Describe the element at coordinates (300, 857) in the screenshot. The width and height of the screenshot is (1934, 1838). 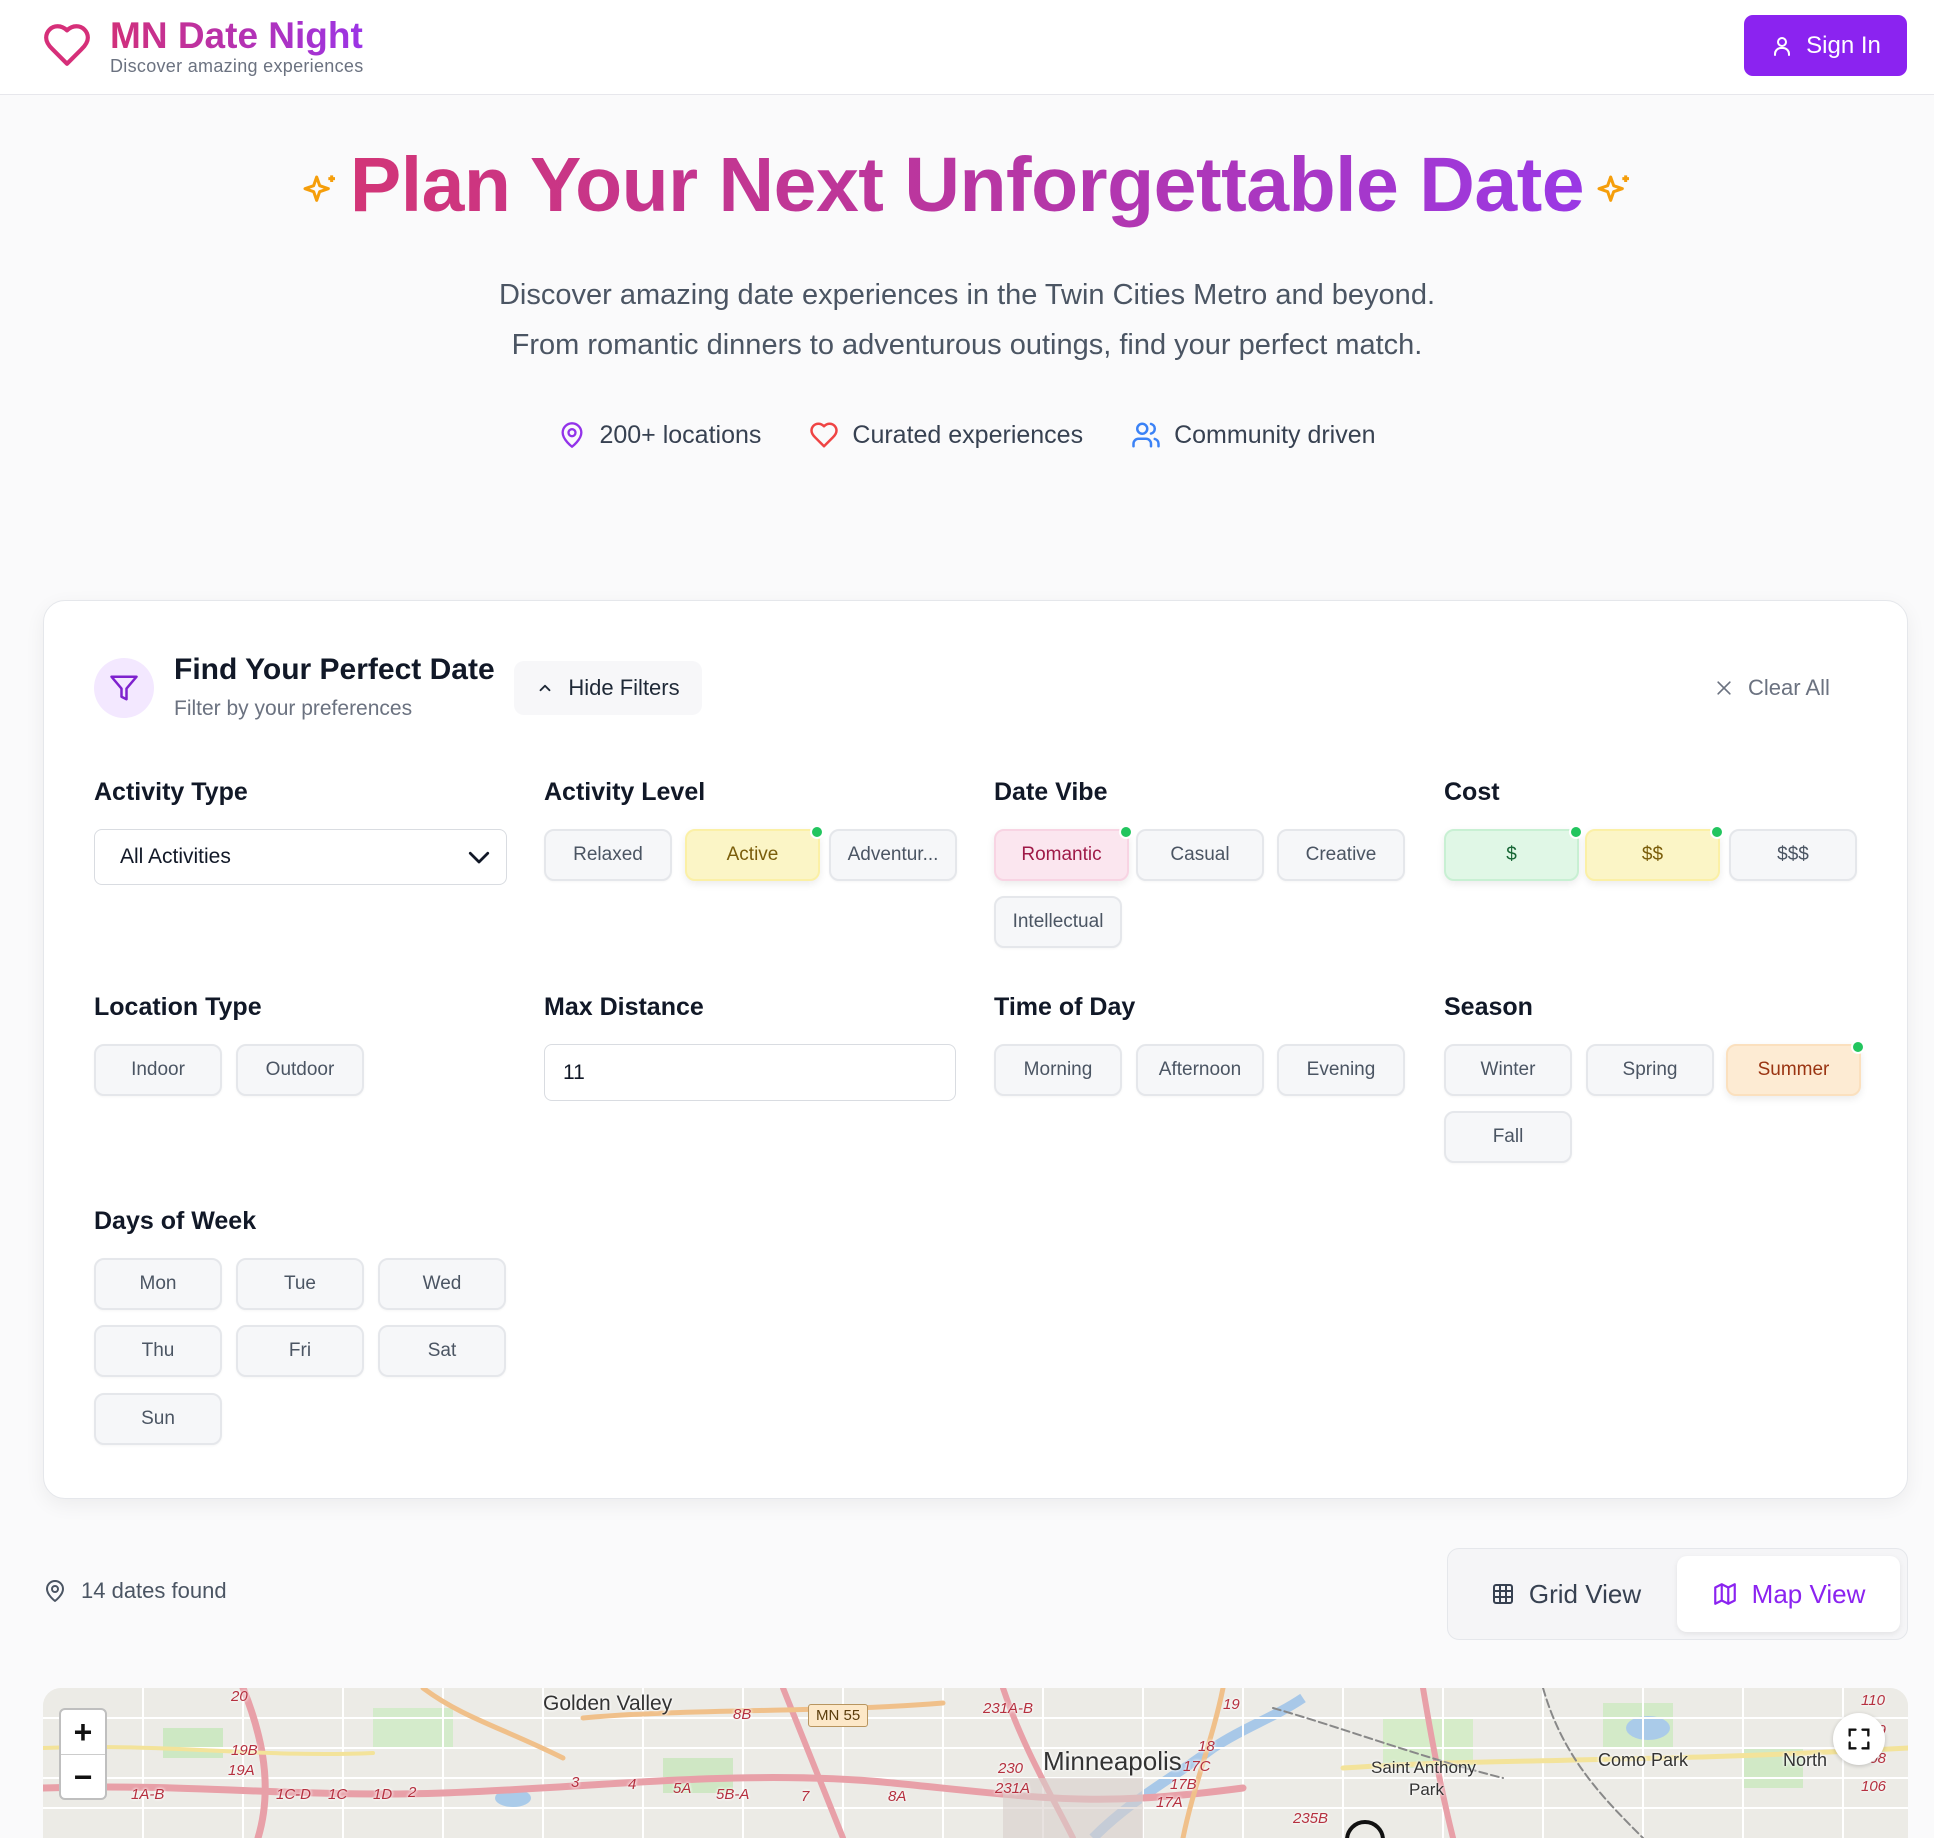
I see `activity-type-select: All Activities` at that location.